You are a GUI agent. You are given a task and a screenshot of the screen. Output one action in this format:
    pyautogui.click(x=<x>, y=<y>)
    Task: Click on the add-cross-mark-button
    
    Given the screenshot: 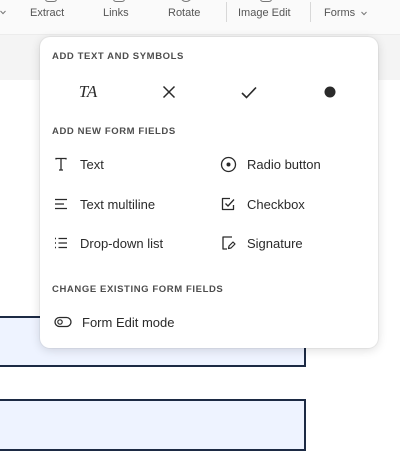 What is the action you would take?
    pyautogui.click(x=169, y=92)
    